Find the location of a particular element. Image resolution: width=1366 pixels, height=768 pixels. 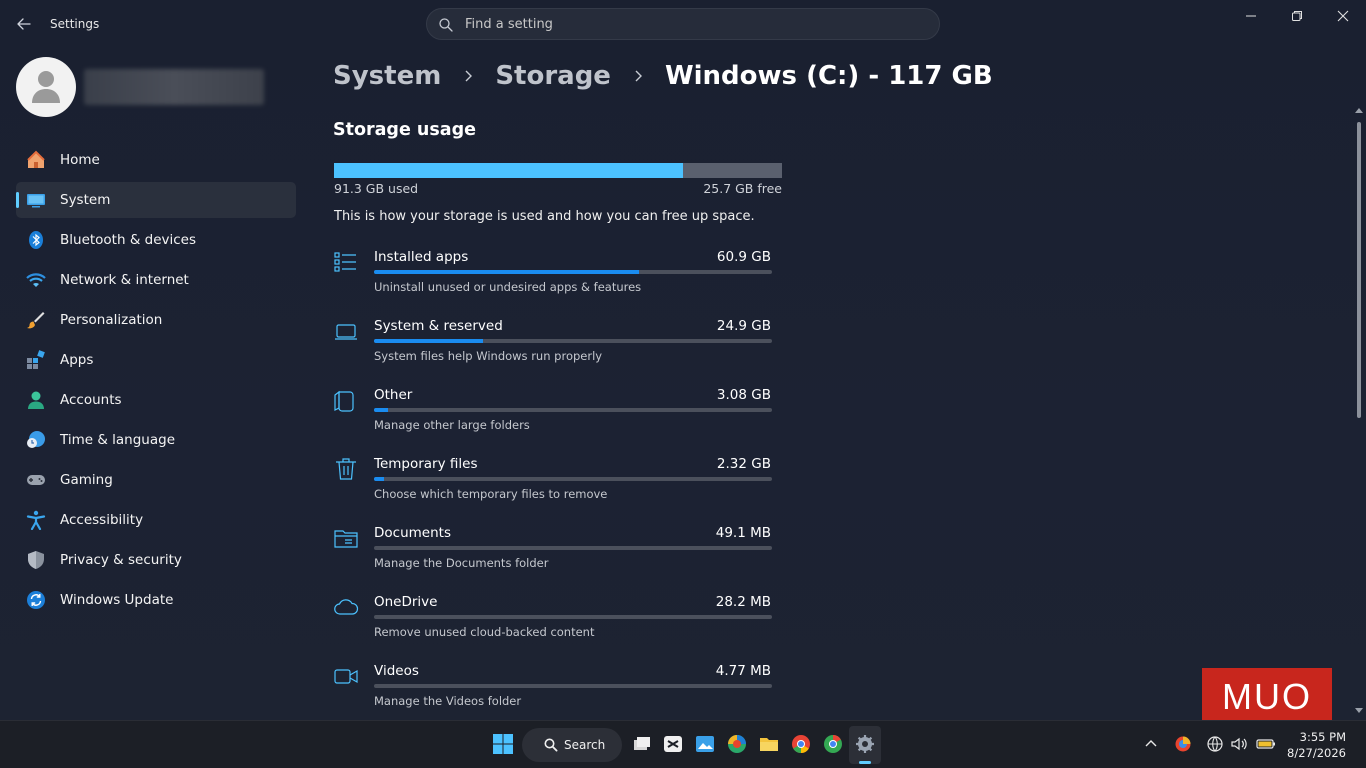

search-box is located at coordinates (683, 24).